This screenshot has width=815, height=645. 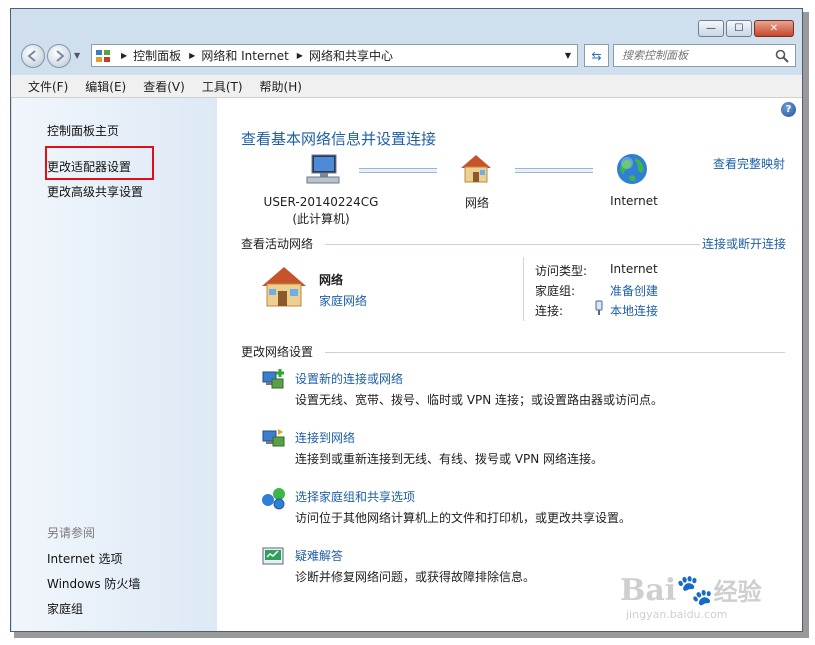 What do you see at coordinates (782, 56) in the screenshot?
I see `search-icon` at bounding box center [782, 56].